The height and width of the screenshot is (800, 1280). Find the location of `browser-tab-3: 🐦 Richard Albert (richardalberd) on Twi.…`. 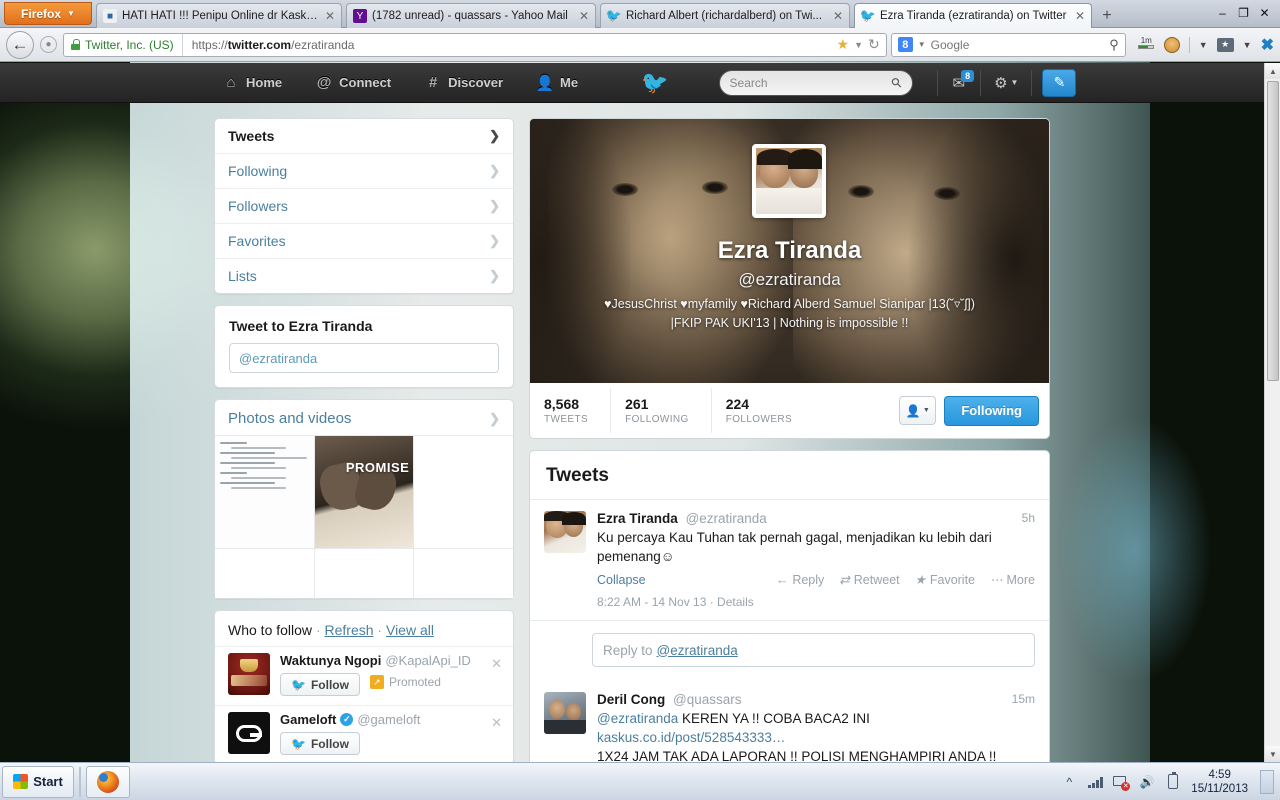

browser-tab-3: 🐦 Richard Albert (richardalberd) on Twi.… is located at coordinates (725, 15).